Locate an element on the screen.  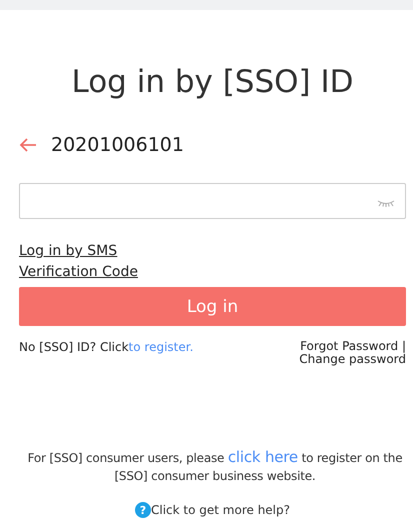
help-link: Click to get more help? is located at coordinates (220, 510).